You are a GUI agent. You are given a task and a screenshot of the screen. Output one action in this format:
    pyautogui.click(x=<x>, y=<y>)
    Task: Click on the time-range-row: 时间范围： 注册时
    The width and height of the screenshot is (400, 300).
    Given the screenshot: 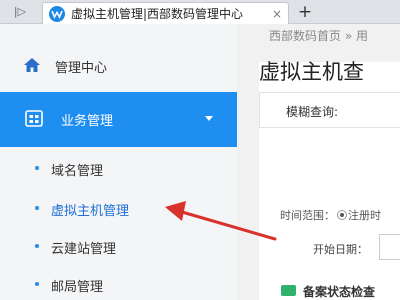 What is the action you would take?
    pyautogui.click(x=330, y=215)
    